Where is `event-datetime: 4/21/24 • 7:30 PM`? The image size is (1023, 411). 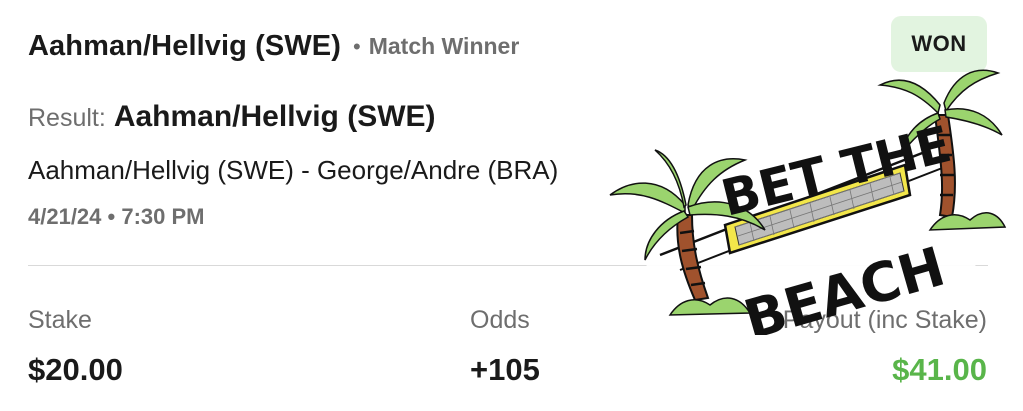 event-datetime: 4/21/24 • 7:30 PM is located at coordinates (116, 216).